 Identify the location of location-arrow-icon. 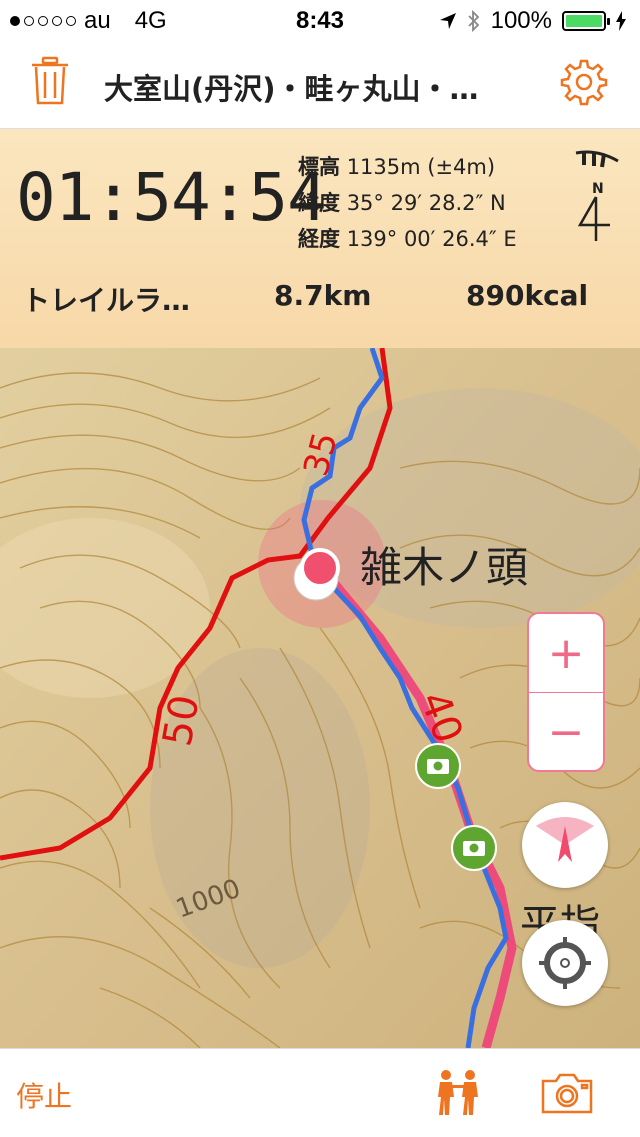
(447, 21).